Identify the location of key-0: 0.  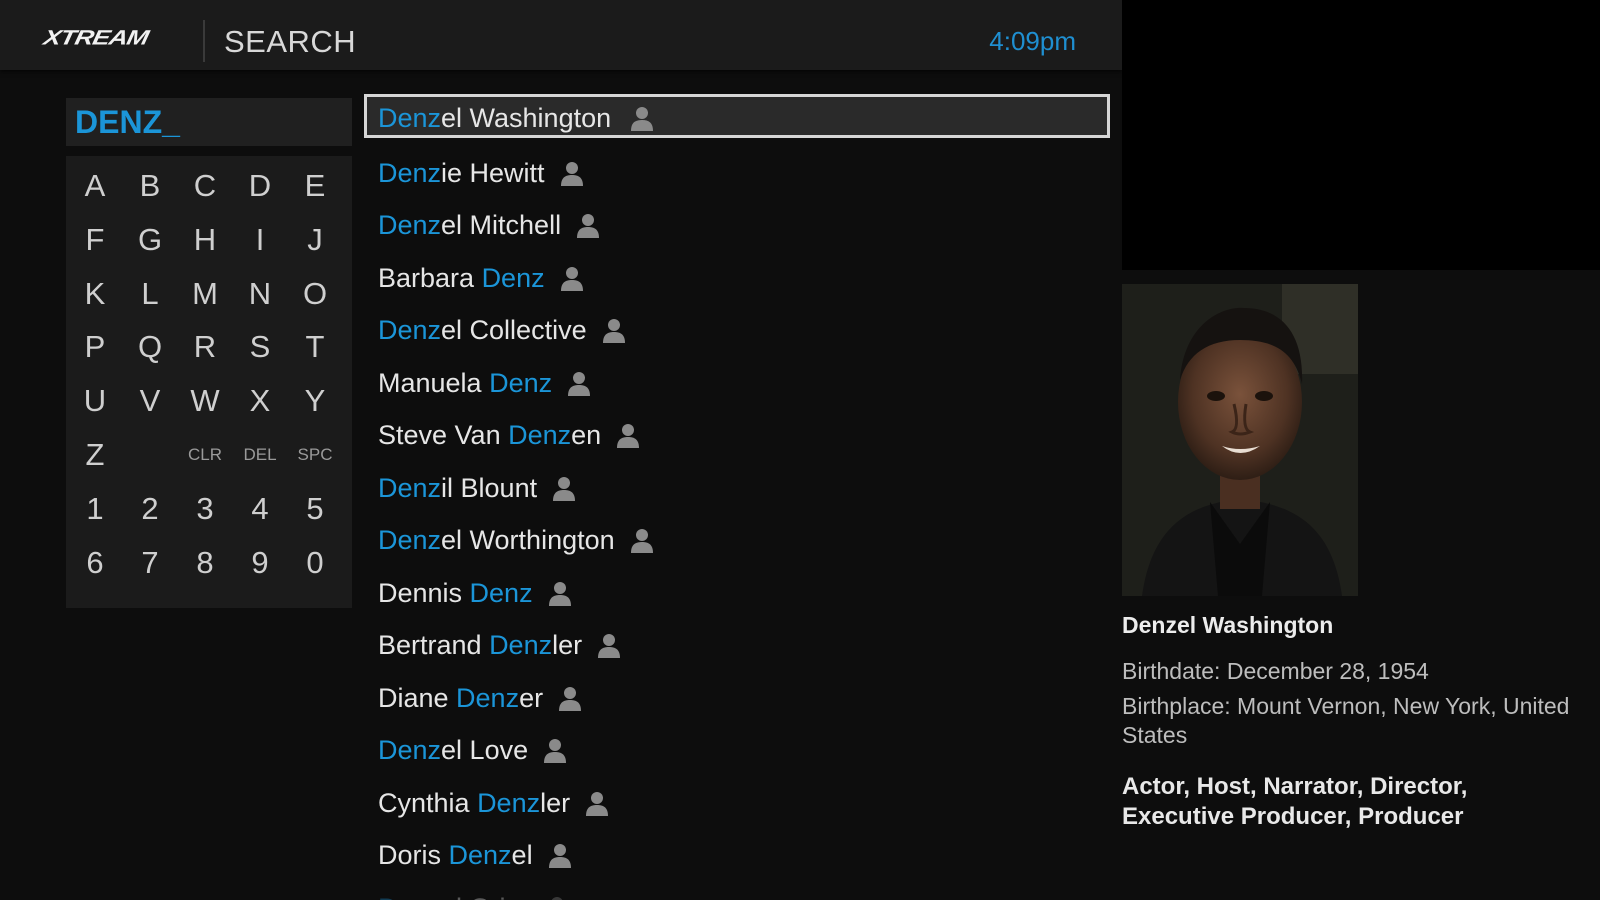
(315, 563).